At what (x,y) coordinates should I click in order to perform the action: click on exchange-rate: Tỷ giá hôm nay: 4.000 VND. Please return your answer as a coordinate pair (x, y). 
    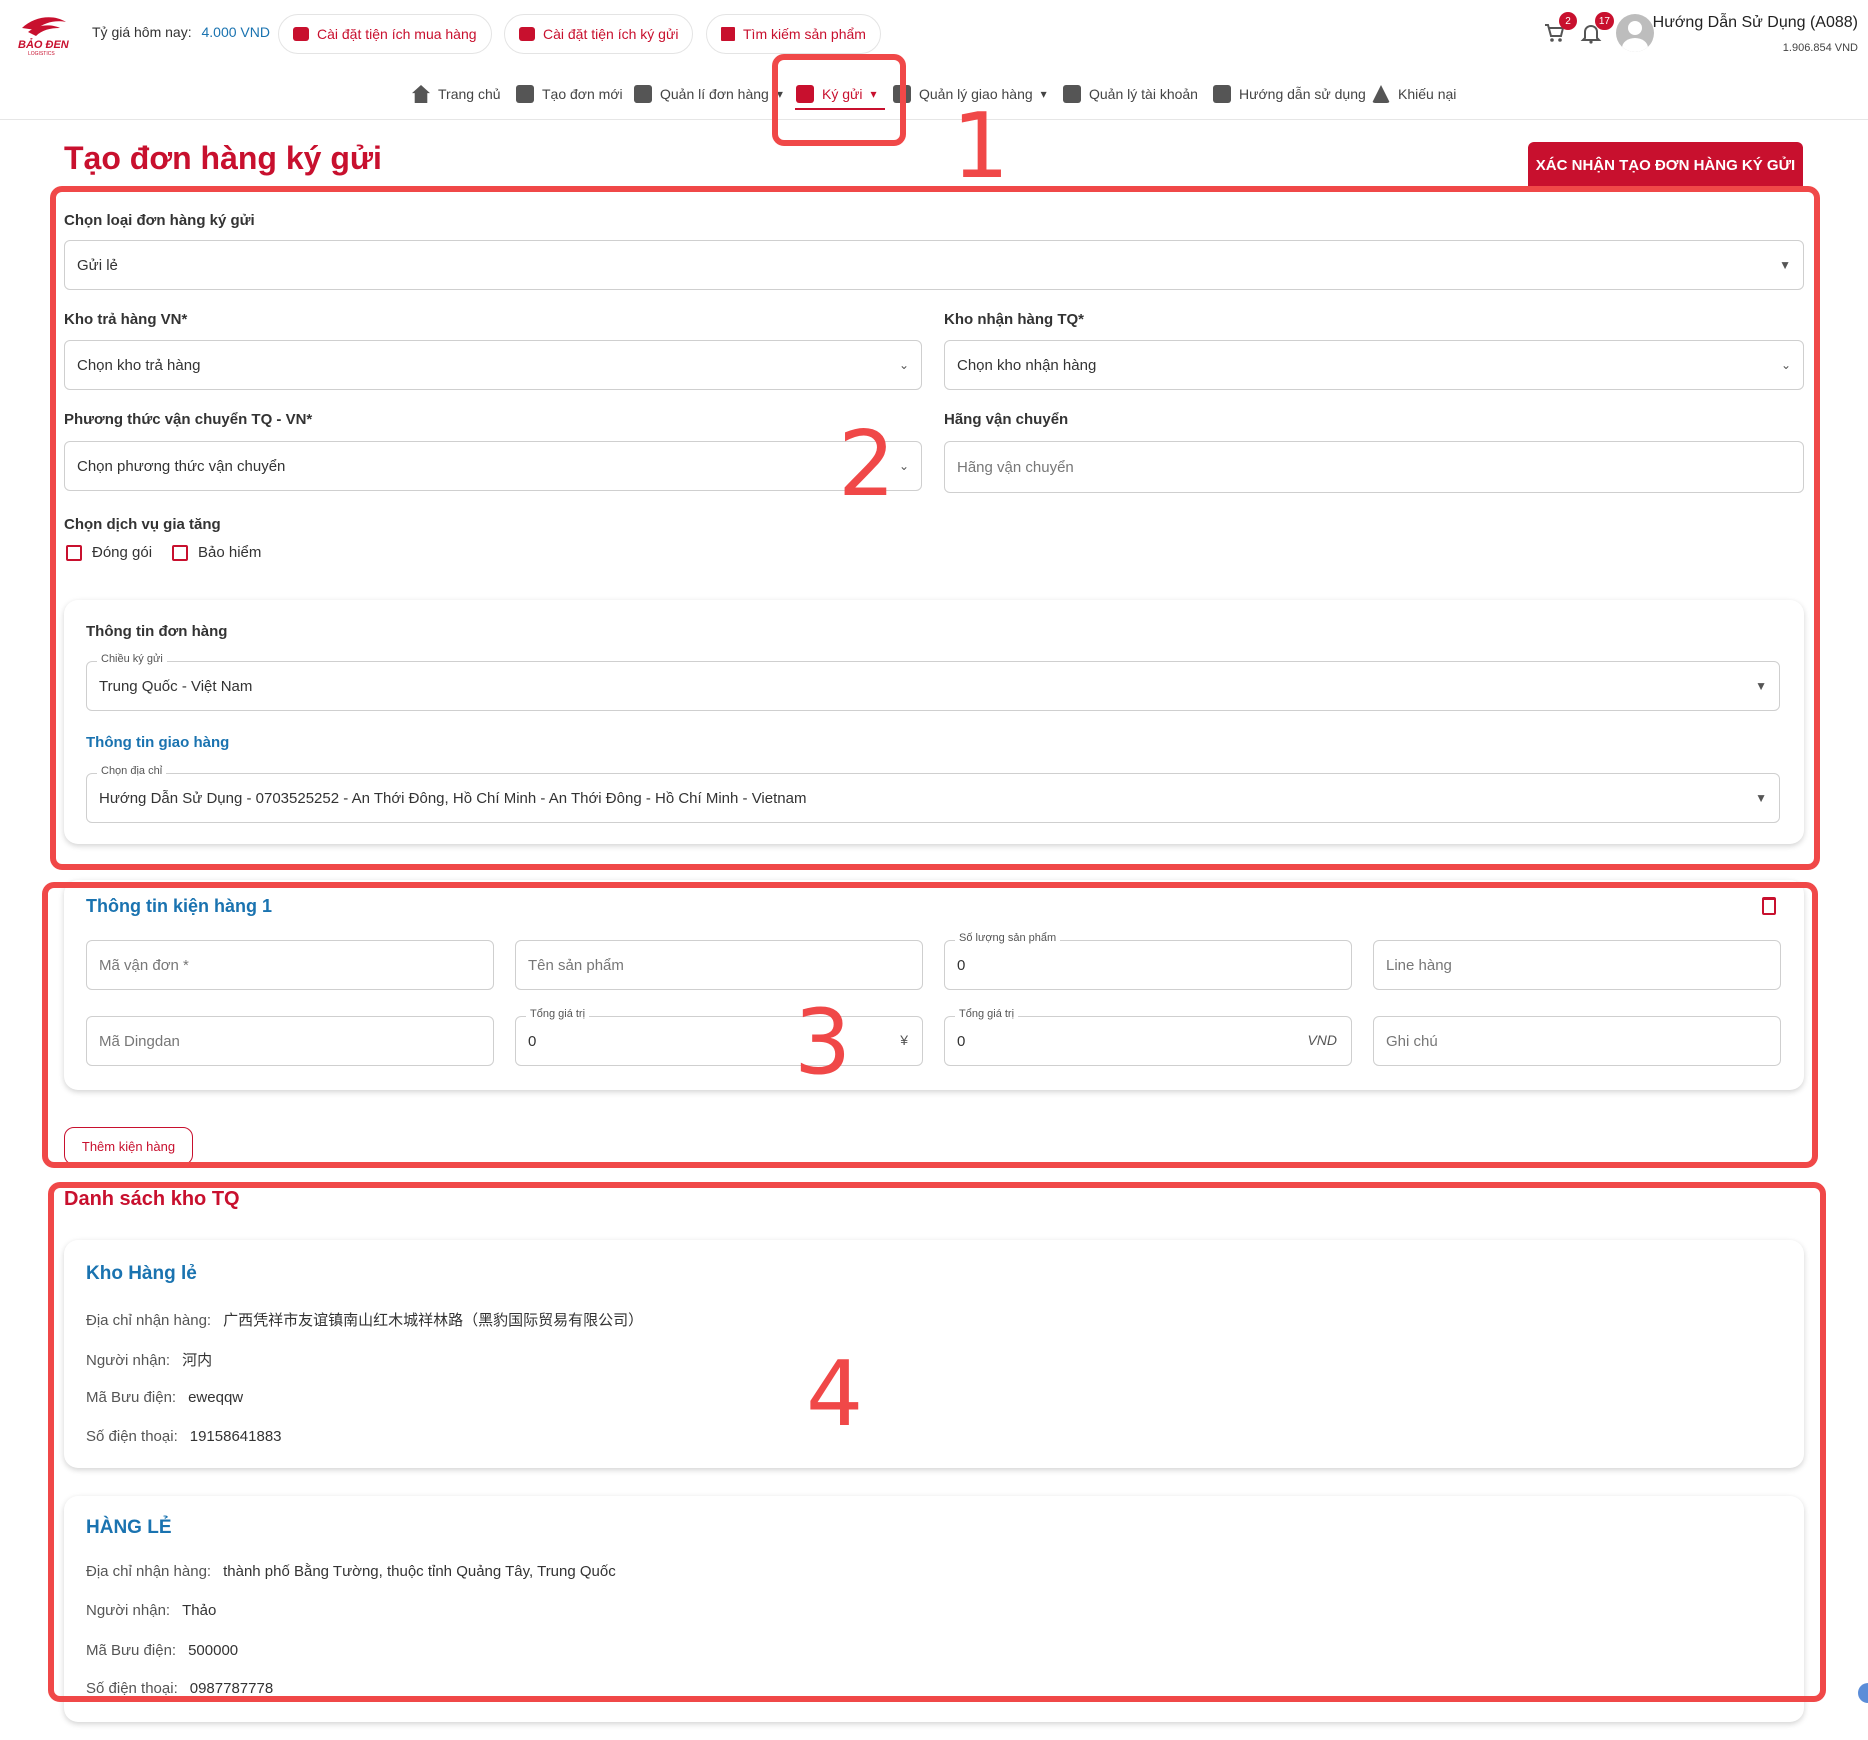
    Looking at the image, I should click on (181, 32).